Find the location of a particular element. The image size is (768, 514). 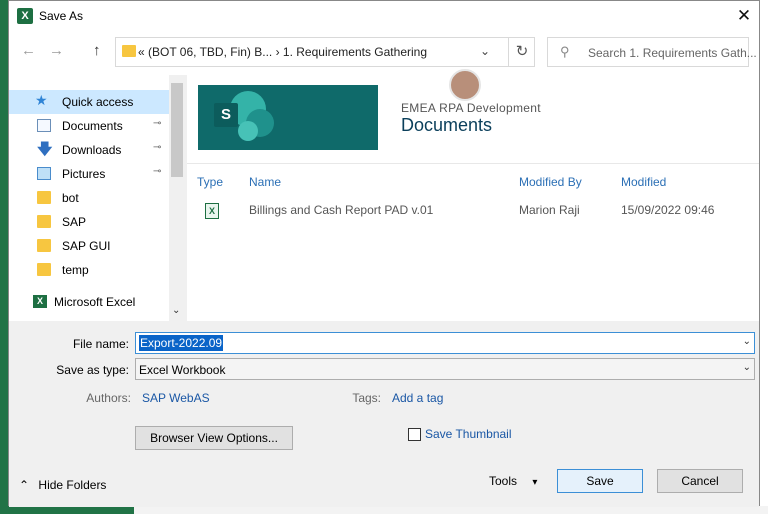

sidebar-item-label: temp is located at coordinates (75, 270).